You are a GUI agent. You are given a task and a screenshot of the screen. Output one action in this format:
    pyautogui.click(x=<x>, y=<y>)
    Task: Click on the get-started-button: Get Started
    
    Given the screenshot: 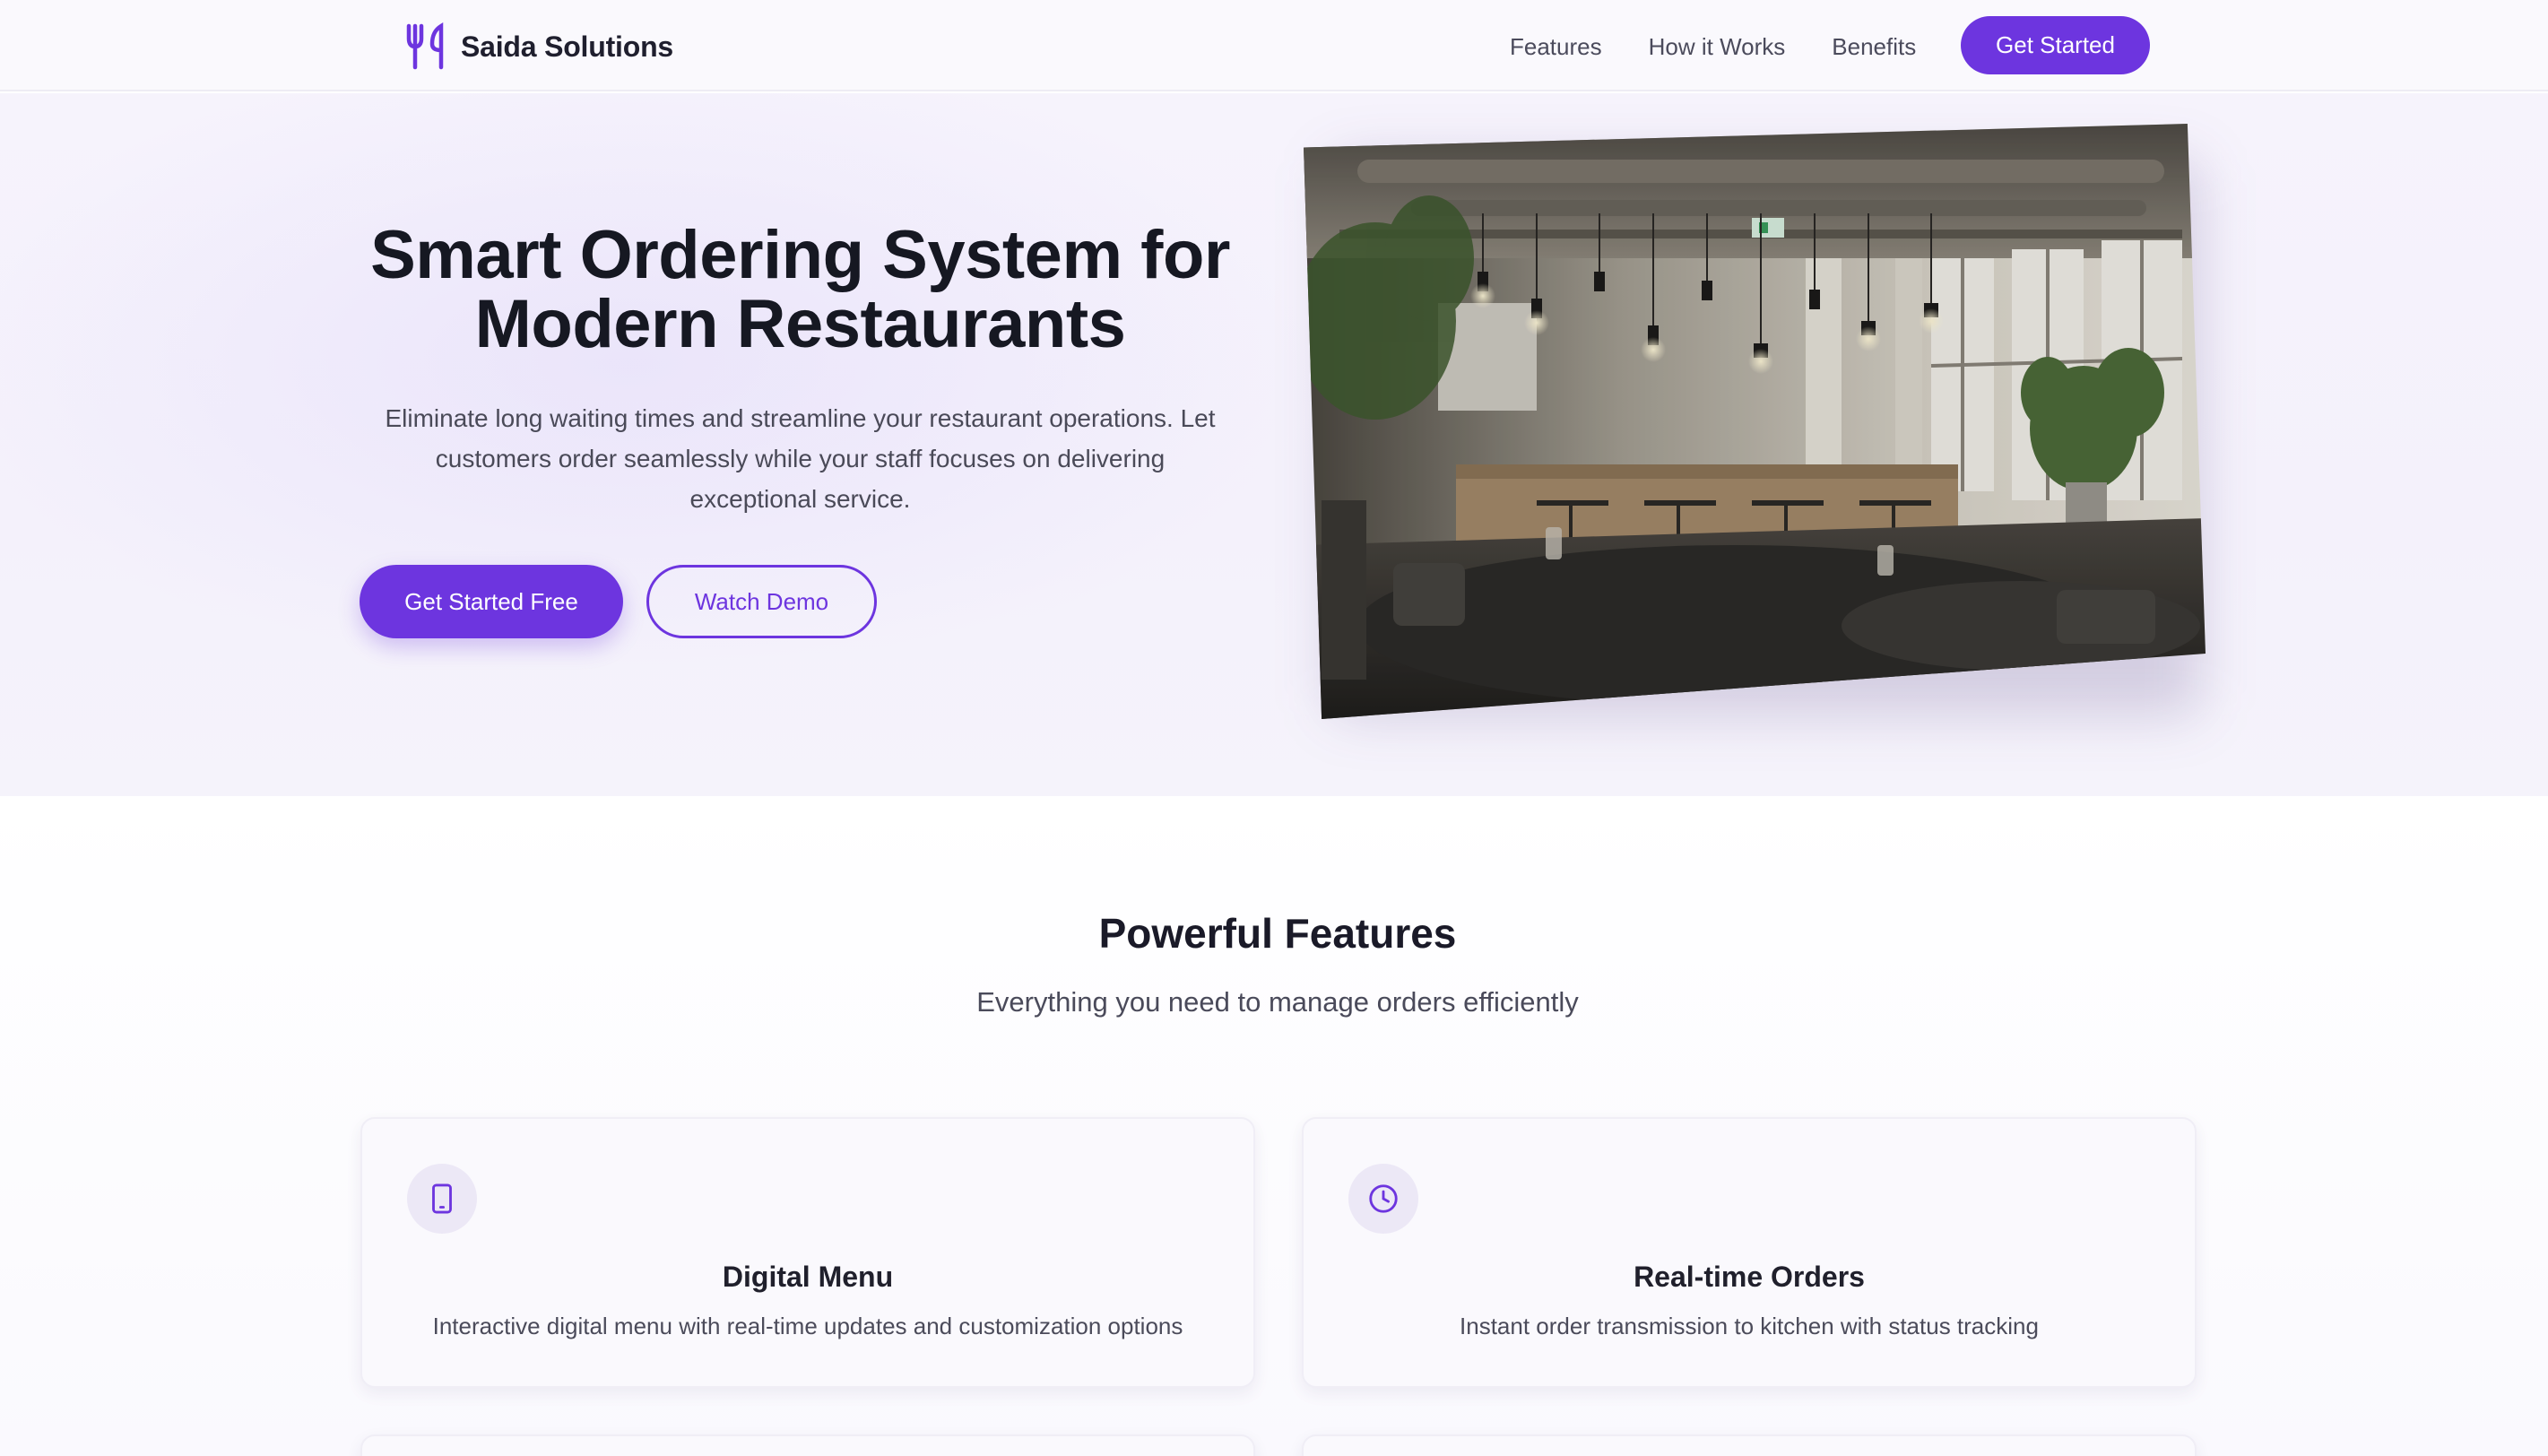 What is the action you would take?
    pyautogui.click(x=2055, y=45)
    